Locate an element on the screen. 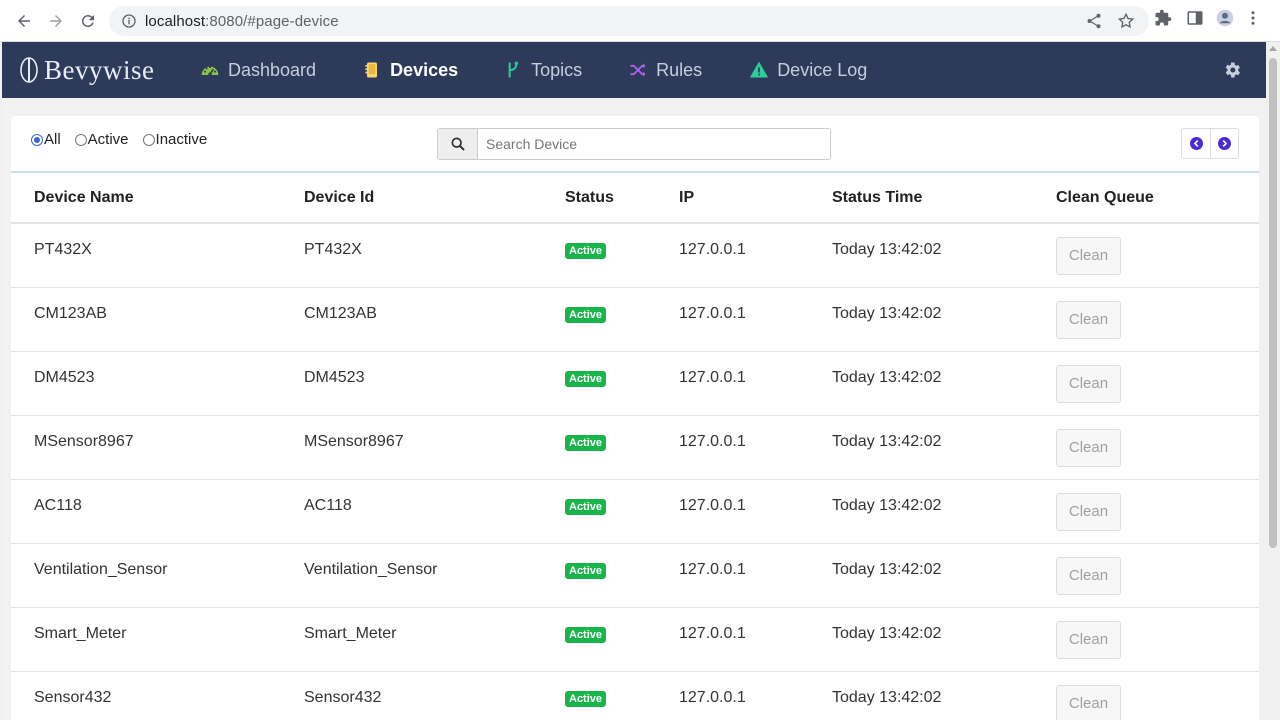 The width and height of the screenshot is (1280, 720). bookmark-star-icon is located at coordinates (1126, 21).